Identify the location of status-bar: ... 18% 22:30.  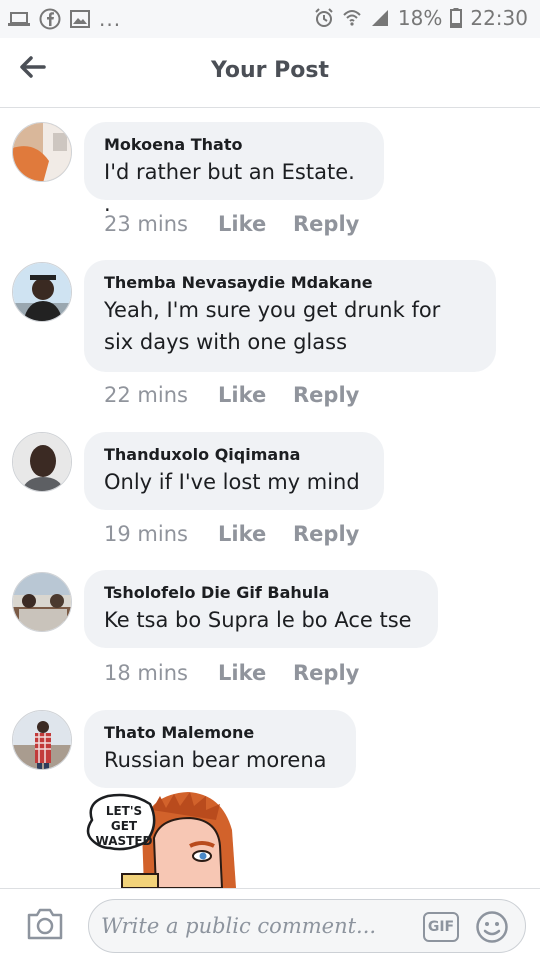
(270, 19).